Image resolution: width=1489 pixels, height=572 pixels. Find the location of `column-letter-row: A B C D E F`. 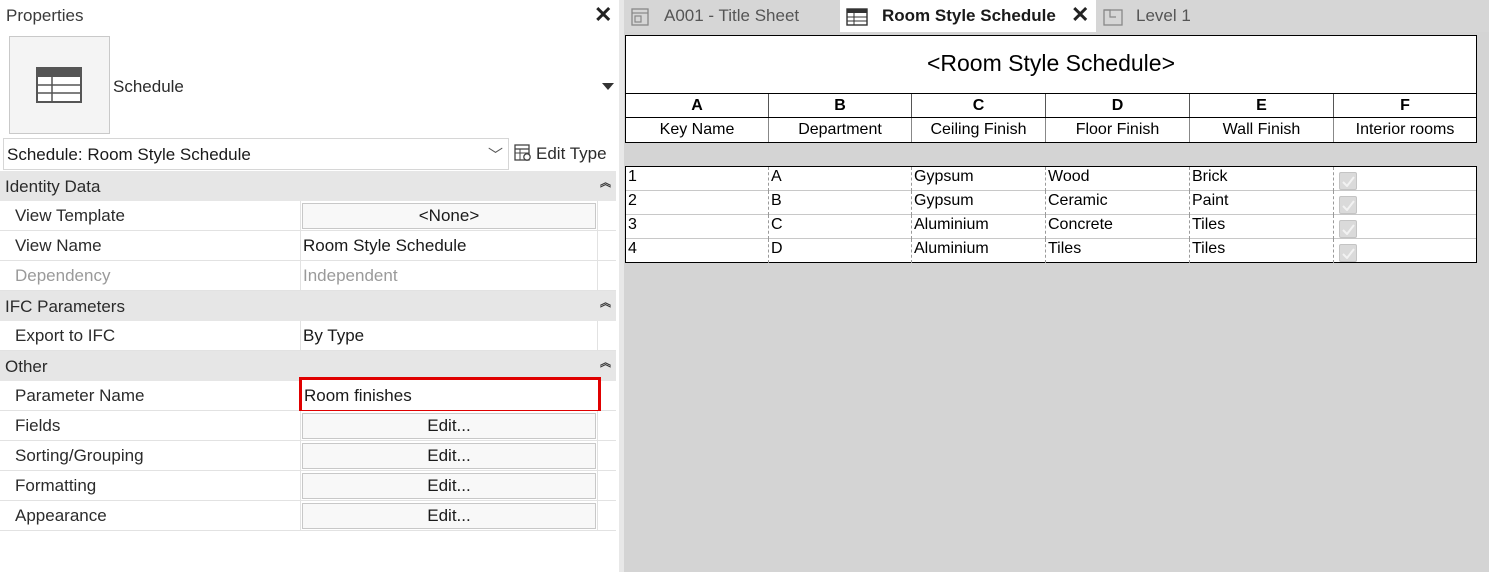

column-letter-row: A B C D E F is located at coordinates (1051, 106).